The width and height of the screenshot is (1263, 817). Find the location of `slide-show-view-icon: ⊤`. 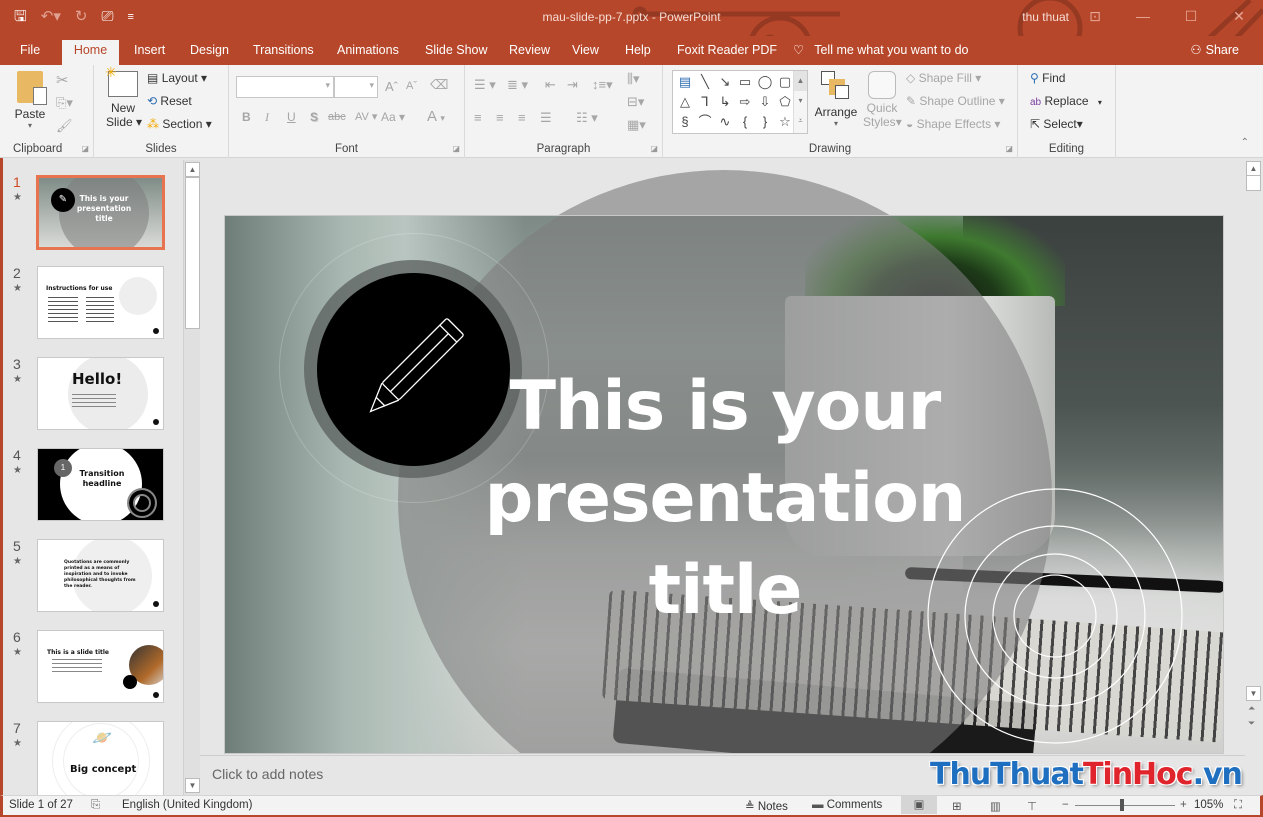

slide-show-view-icon: ⊤ is located at coordinates (1032, 806).